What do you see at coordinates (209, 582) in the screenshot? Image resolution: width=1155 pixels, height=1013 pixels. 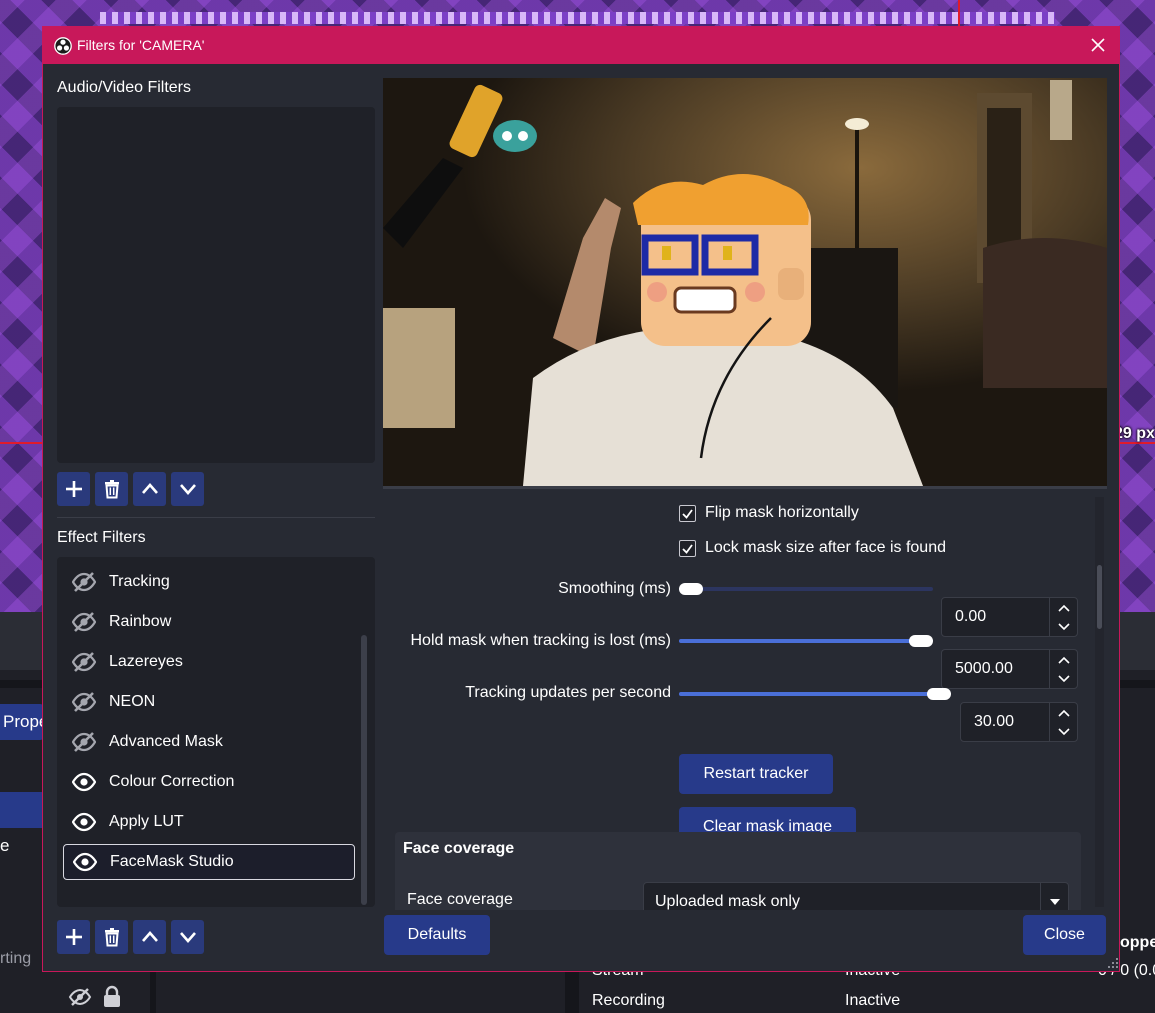 I see `effect-filter-item: Tracking` at bounding box center [209, 582].